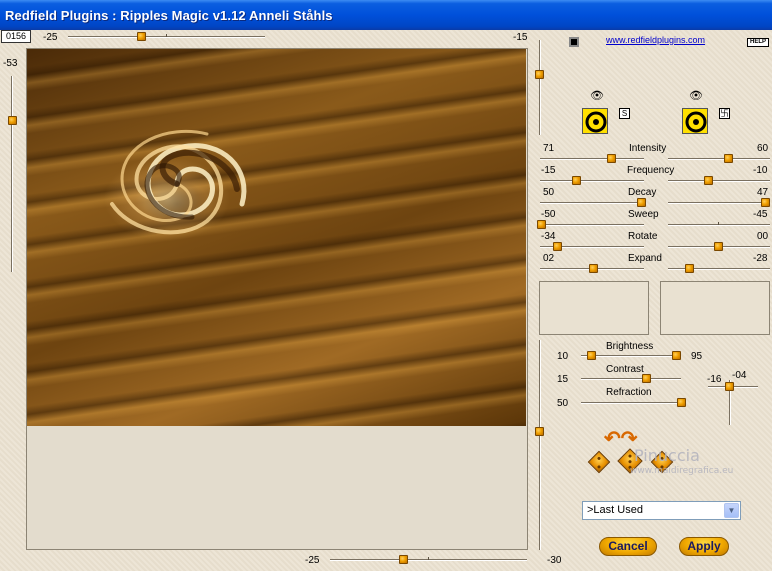 Image resolution: width=772 pixels, height=571 pixels. What do you see at coordinates (739, 375) in the screenshot?
I see `light-y-value: -04` at bounding box center [739, 375].